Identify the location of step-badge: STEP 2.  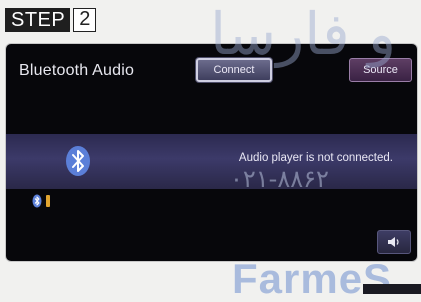
(51, 20).